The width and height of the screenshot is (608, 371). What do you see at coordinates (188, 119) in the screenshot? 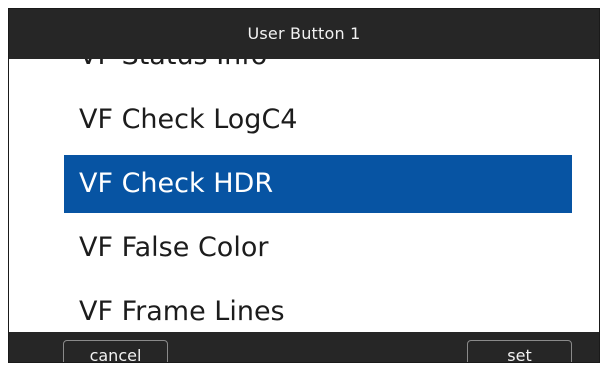
I see `menu-item-label: VF Check LogC4` at bounding box center [188, 119].